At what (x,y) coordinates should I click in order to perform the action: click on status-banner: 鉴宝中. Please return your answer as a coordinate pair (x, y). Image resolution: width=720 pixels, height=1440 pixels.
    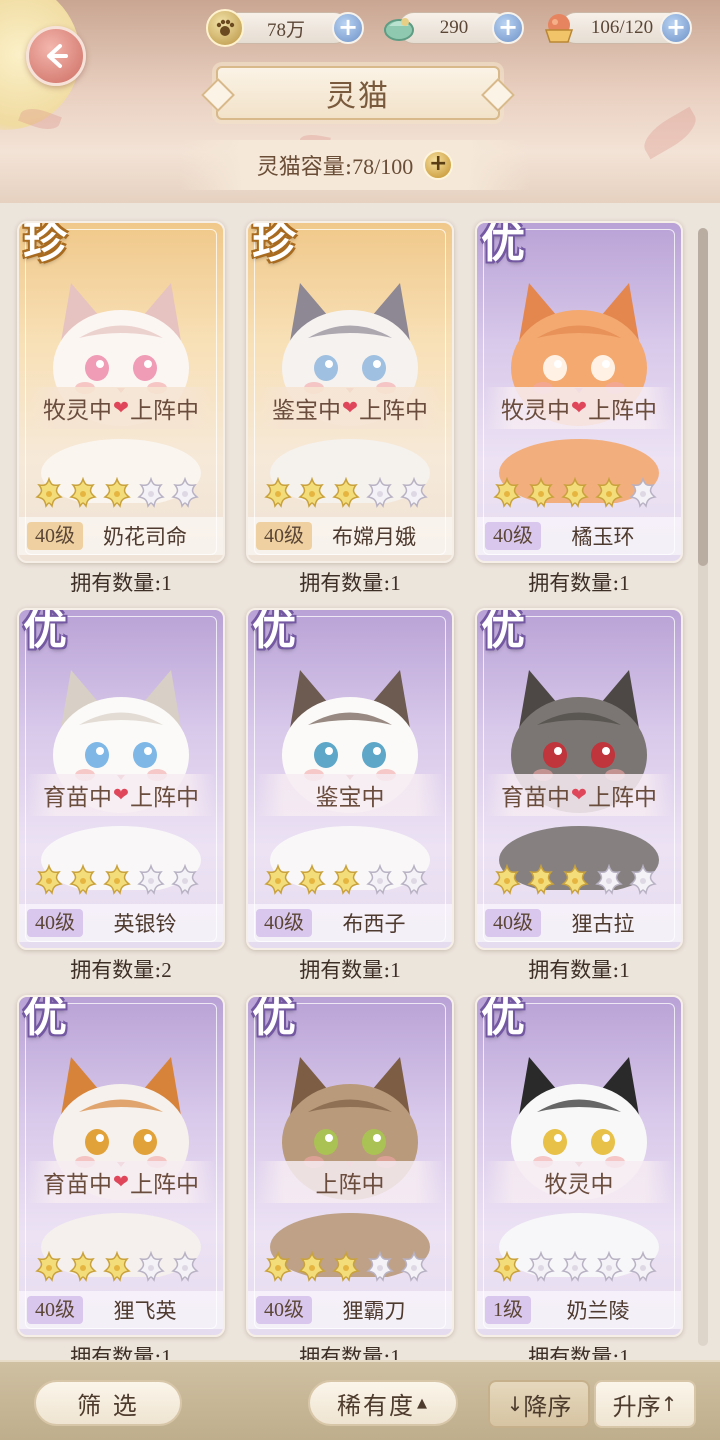
    Looking at the image, I should click on (350, 795).